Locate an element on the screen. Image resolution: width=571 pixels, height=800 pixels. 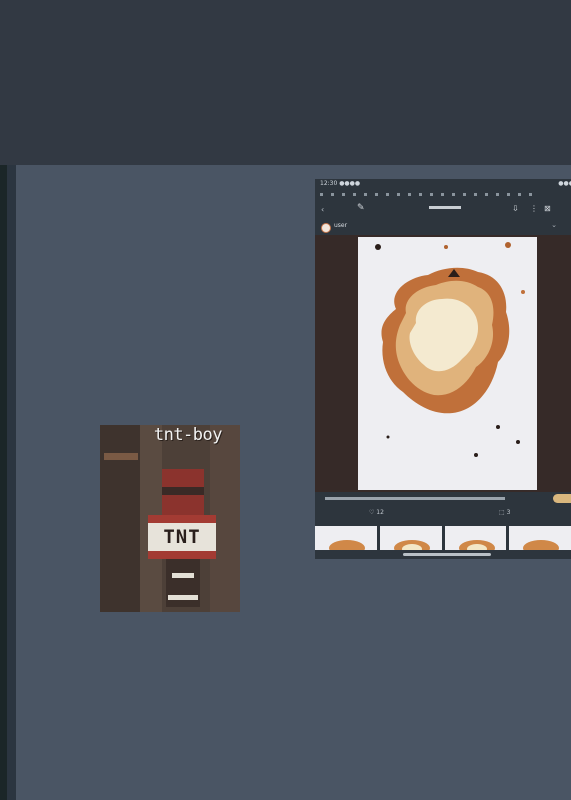
status-icons: ●●● is located at coordinates (564, 183).